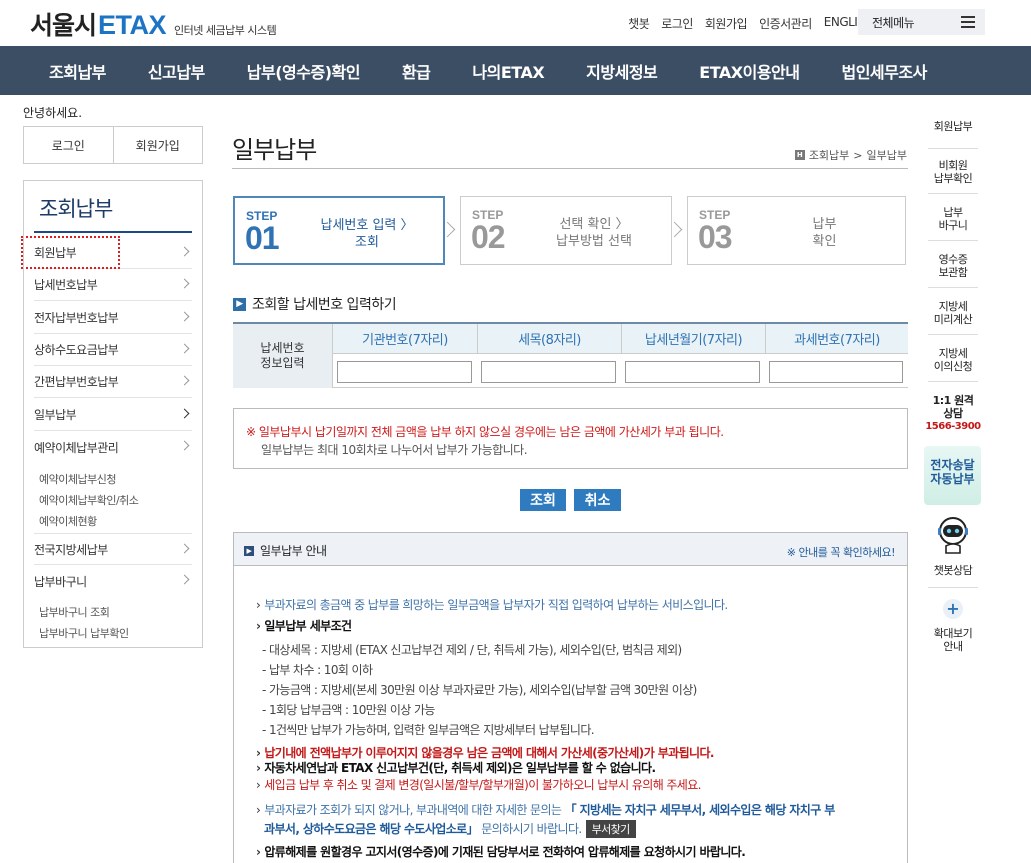 This screenshot has height=863, width=1031. I want to click on side-item-basket: 납부바구니, so click(113, 581).